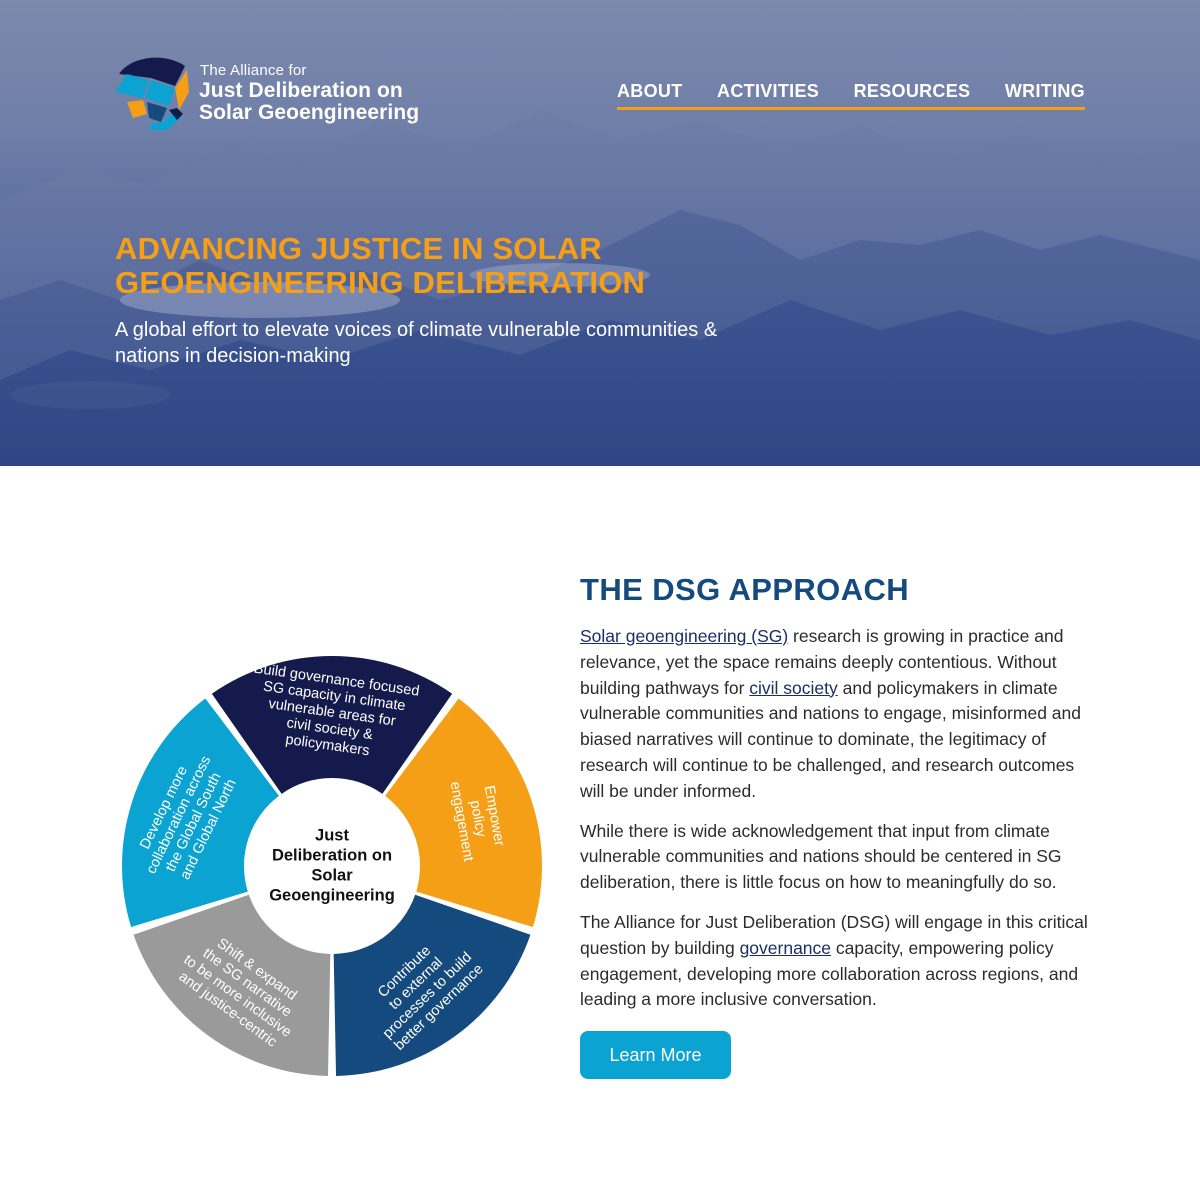  What do you see at coordinates (332, 895) in the screenshot?
I see `wheel-center-label: Geoengineering` at bounding box center [332, 895].